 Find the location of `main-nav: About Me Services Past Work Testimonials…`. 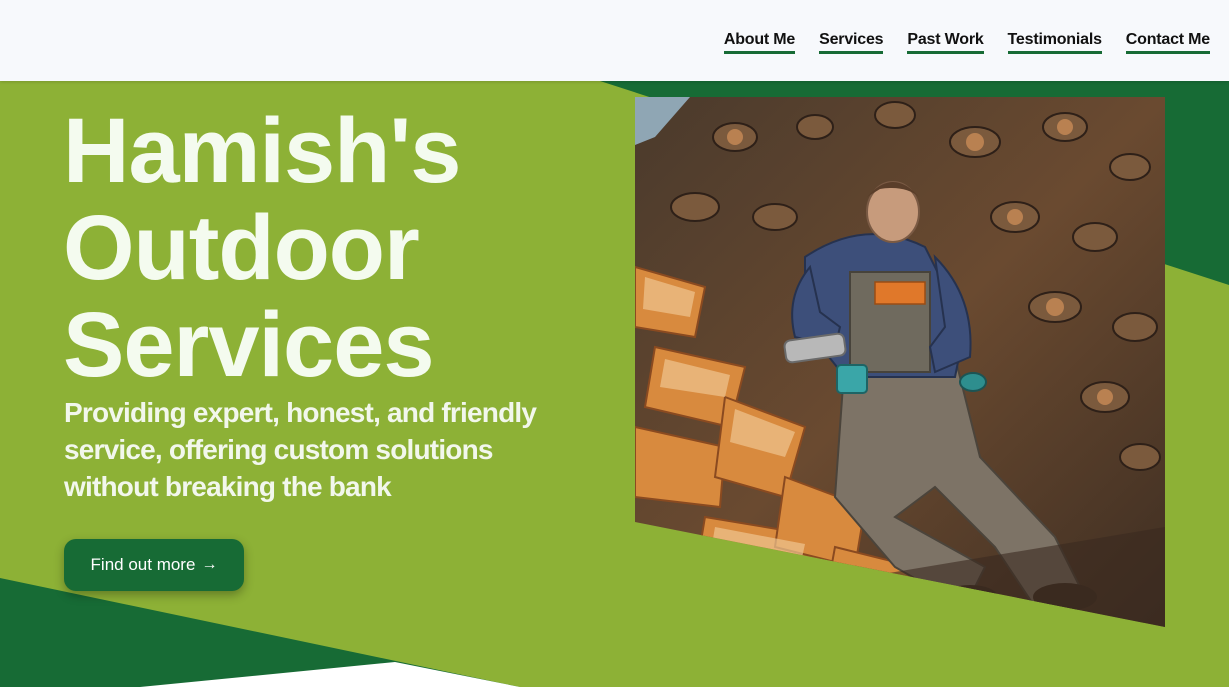

main-nav: About Me Services Past Work Testimonials… is located at coordinates (966, 42).